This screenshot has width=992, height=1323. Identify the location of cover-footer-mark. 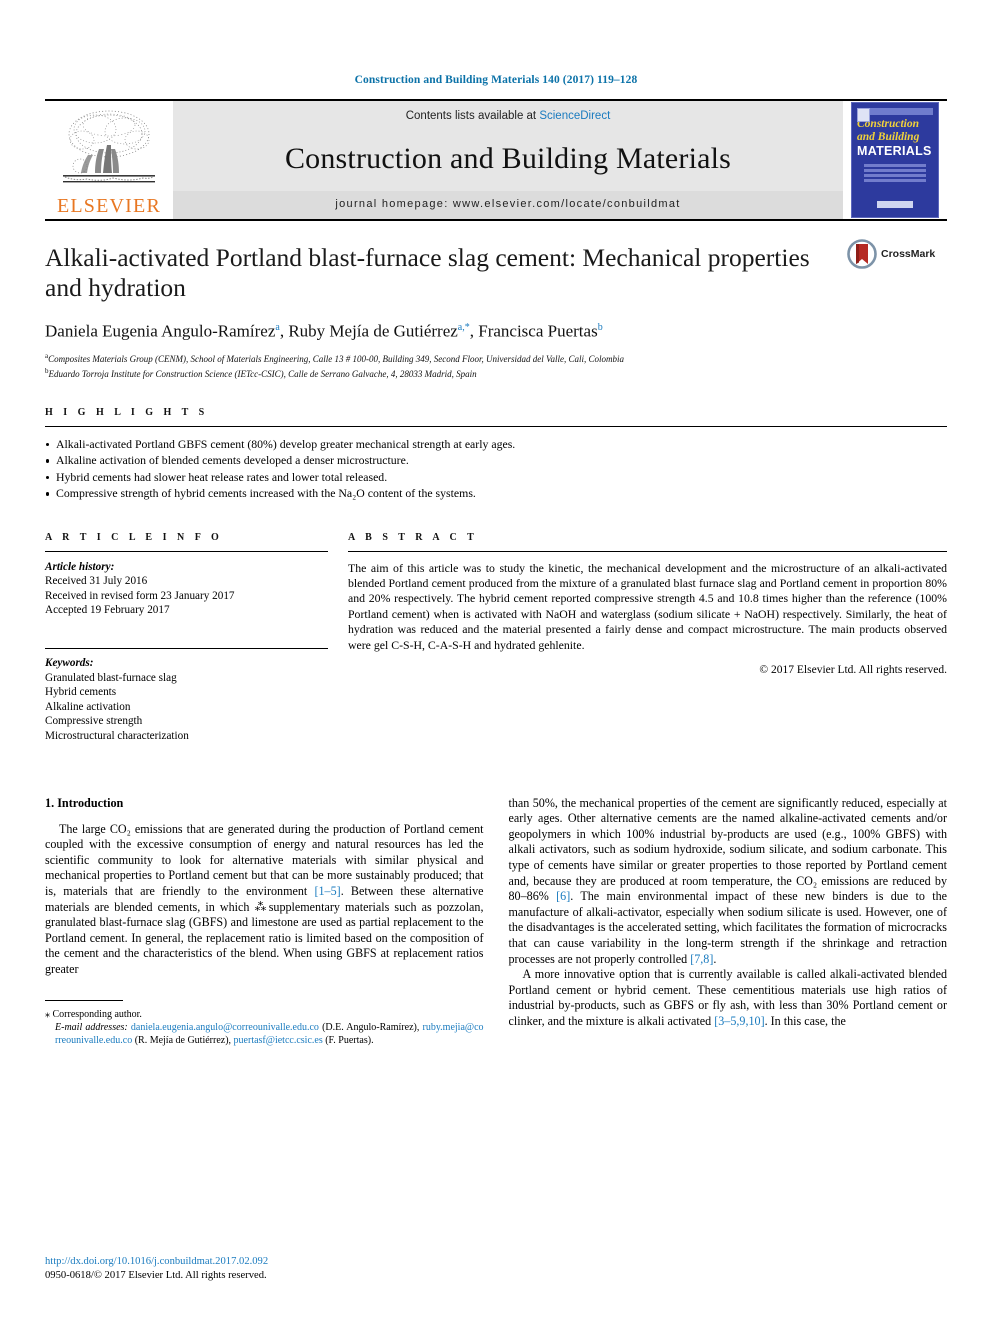
(895, 204).